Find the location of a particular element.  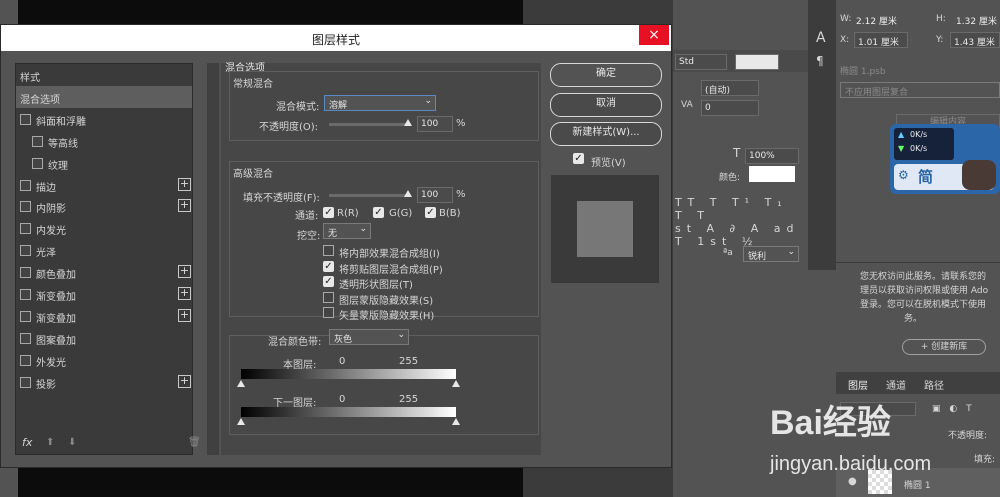

style-item: 光泽 is located at coordinates (104, 250).